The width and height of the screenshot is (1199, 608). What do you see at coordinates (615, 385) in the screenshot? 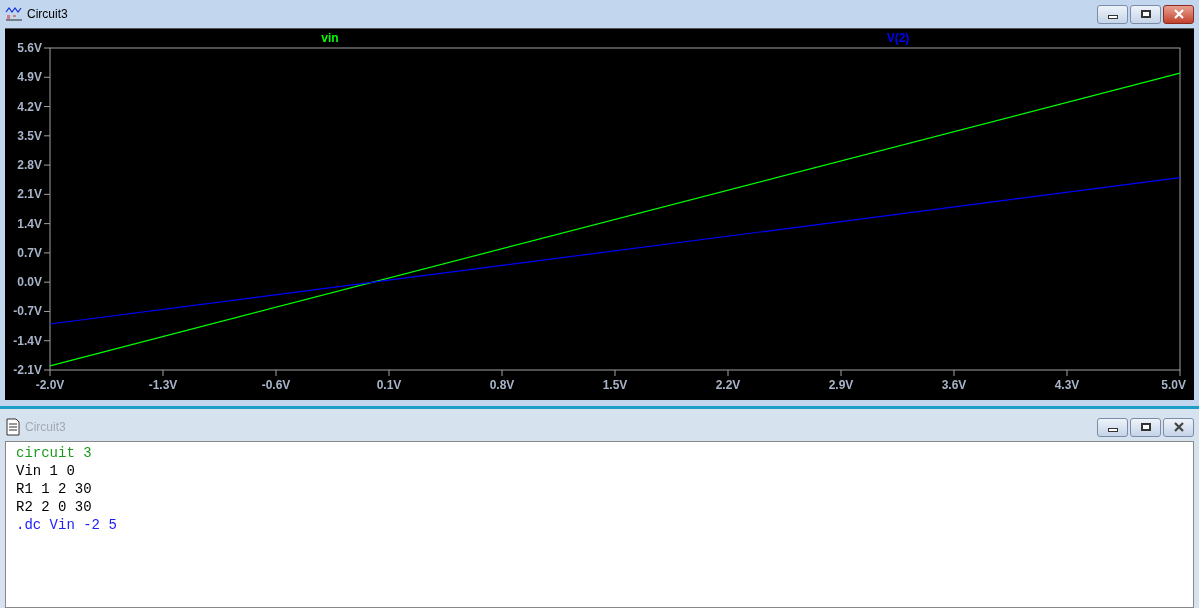
I see `axis-tick-label: 1.5V` at bounding box center [615, 385].